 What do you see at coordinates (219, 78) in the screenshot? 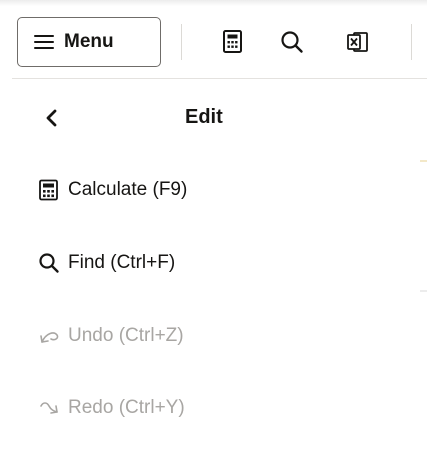
I see `toolbar-bottom-border` at bounding box center [219, 78].